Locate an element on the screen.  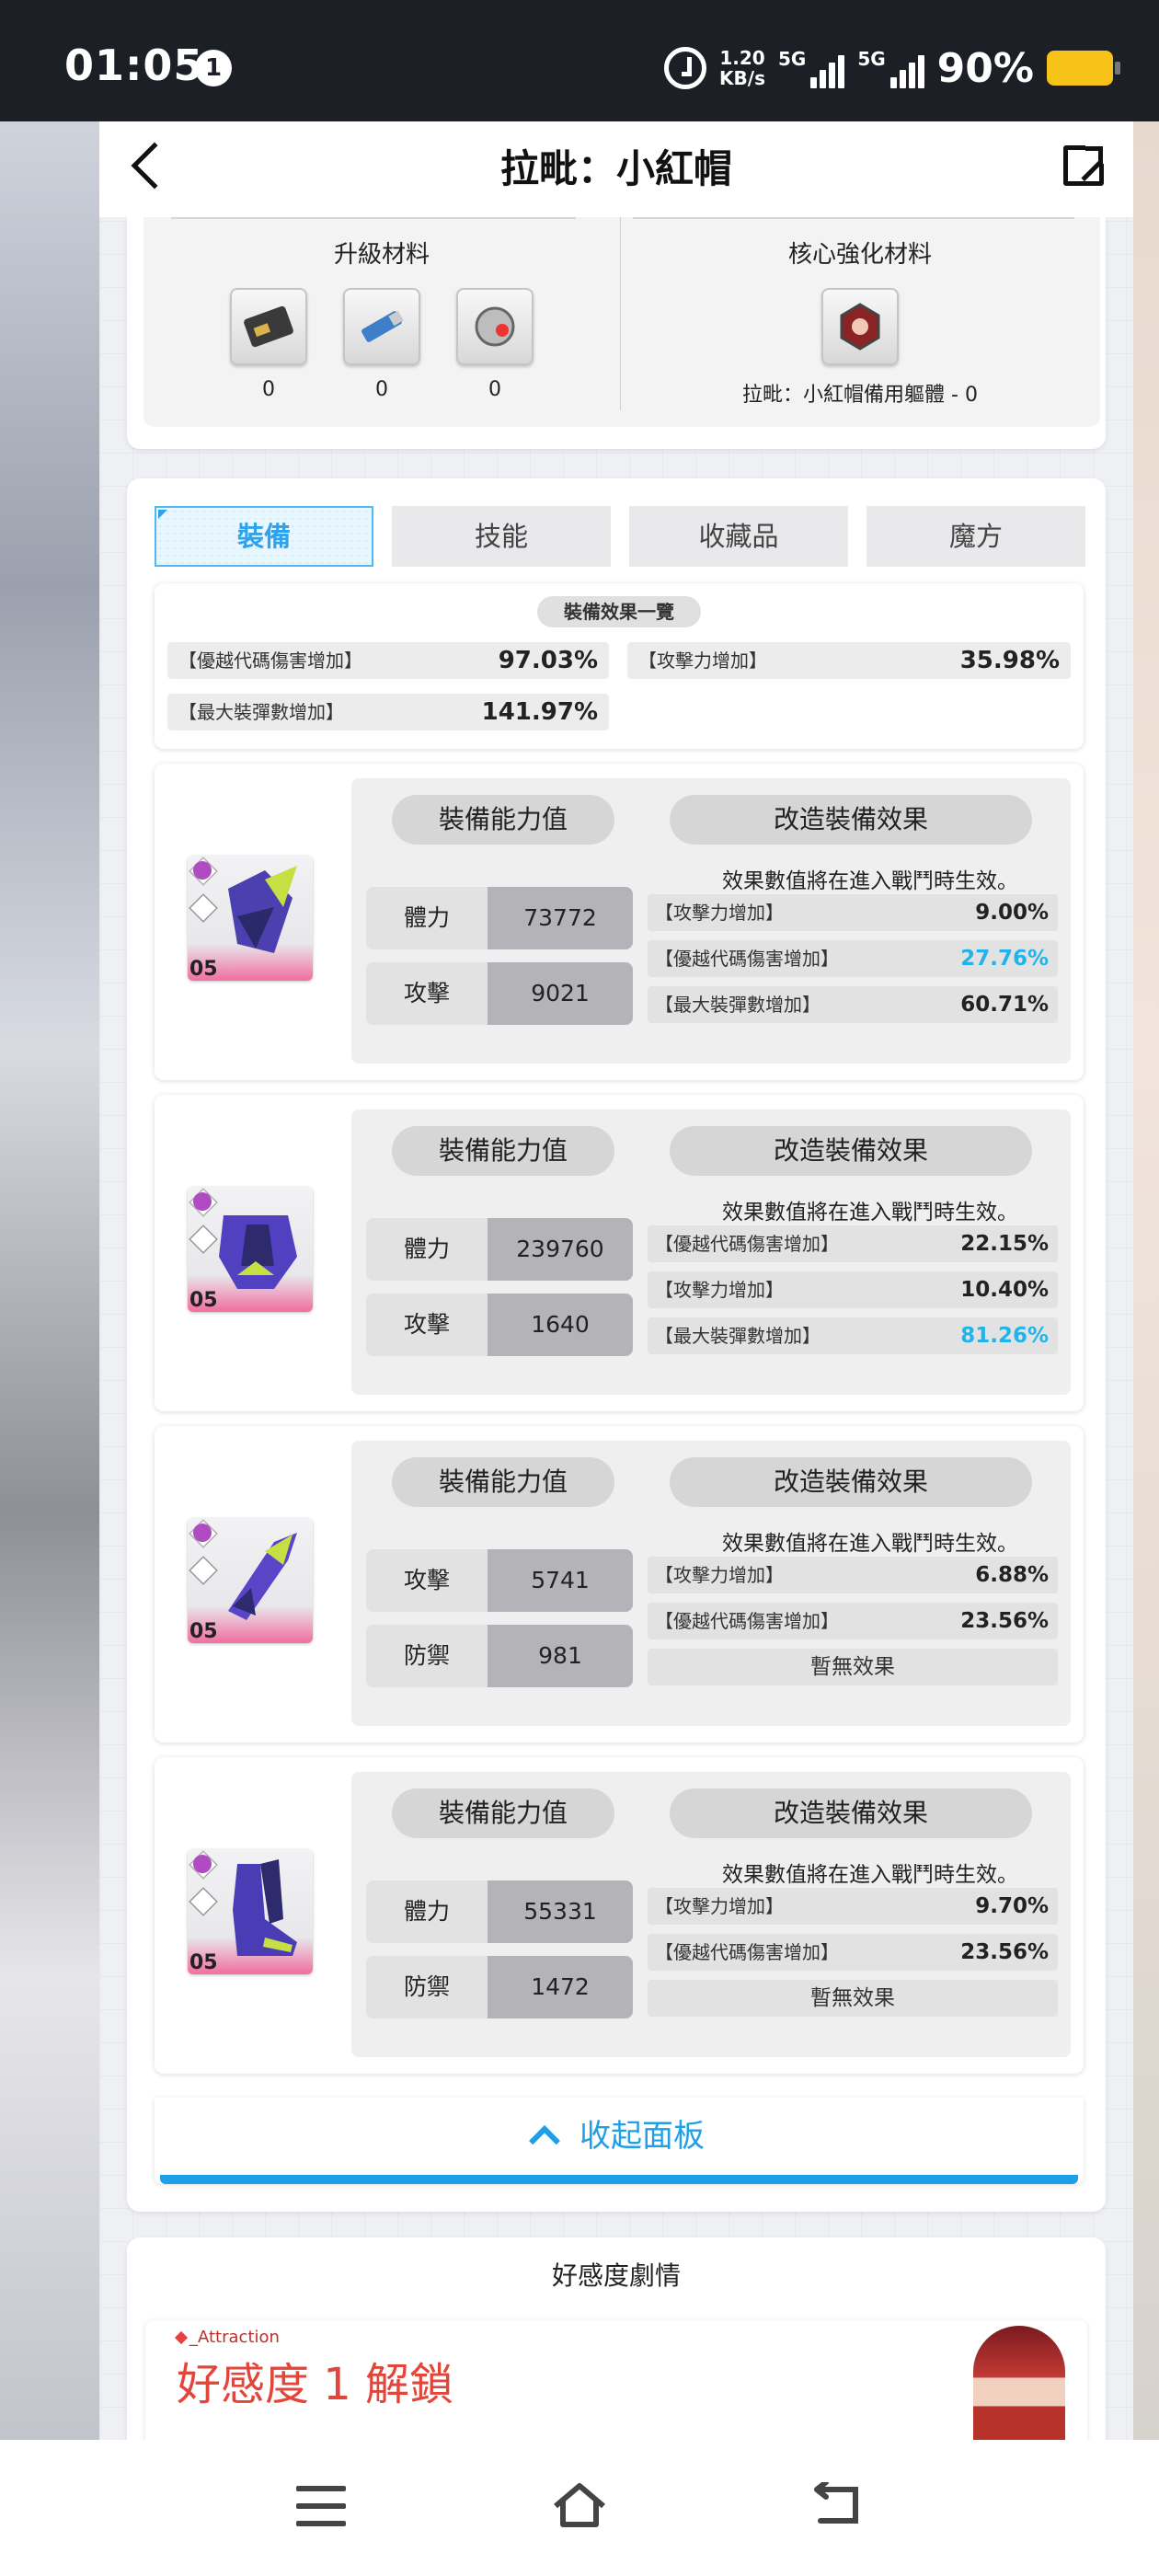
materials-panel: 升級材料 0 0 0 核心強化材料 拉毗：小紅帽備用軀體 - 0 is located at coordinates (621, 322).